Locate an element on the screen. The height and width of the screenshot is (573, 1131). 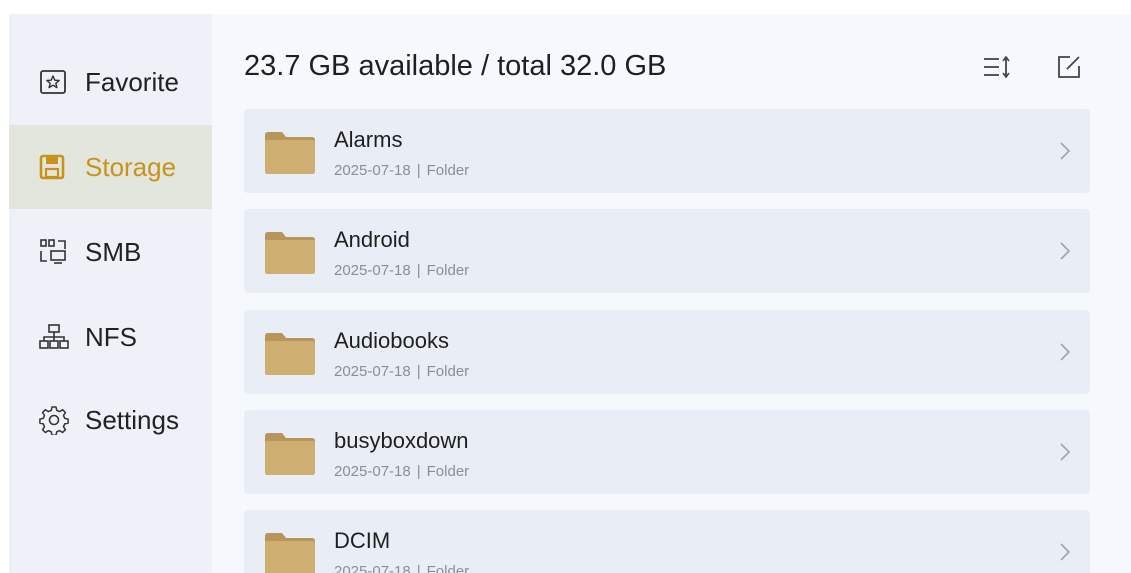
file-row-busyboxdown: busyboxdown 2025-07-18 | Folder is located at coordinates (667, 452).